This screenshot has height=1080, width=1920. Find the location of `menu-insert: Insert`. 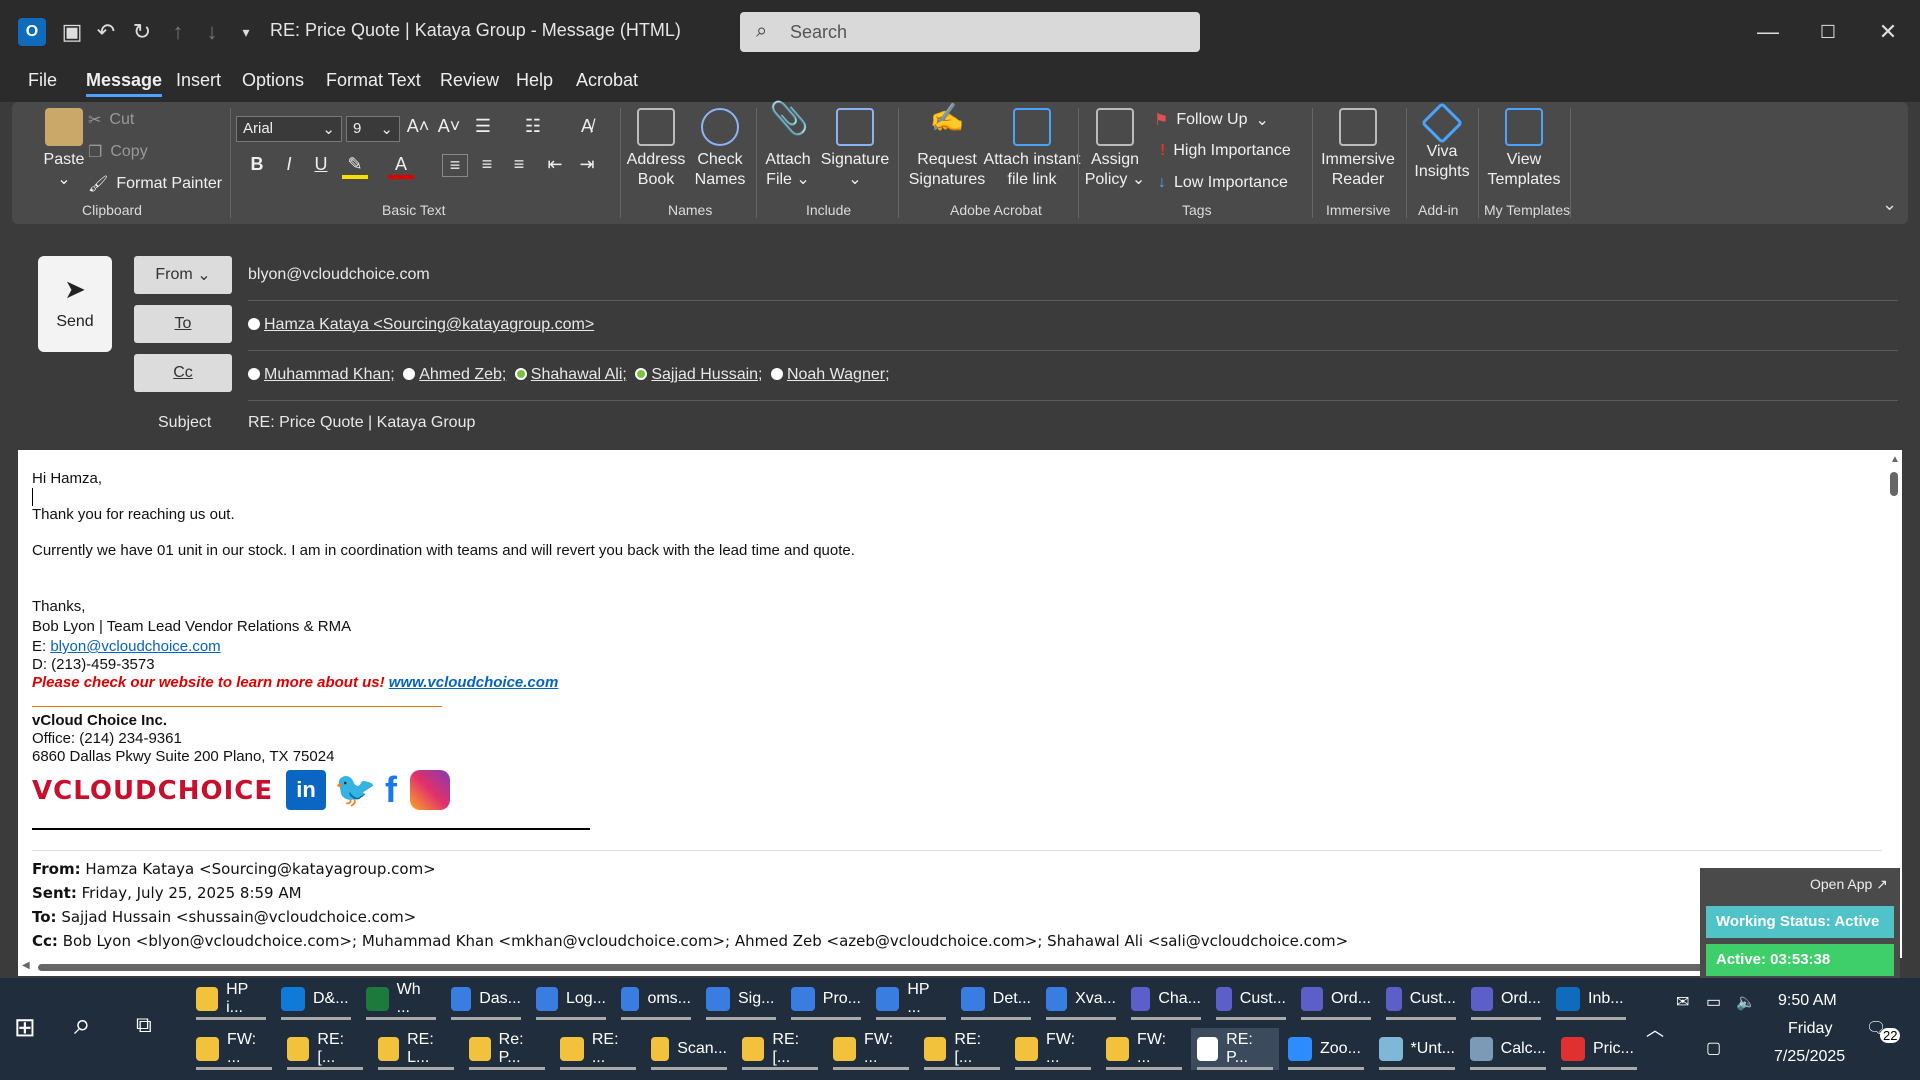

menu-insert: Insert is located at coordinates (198, 80).